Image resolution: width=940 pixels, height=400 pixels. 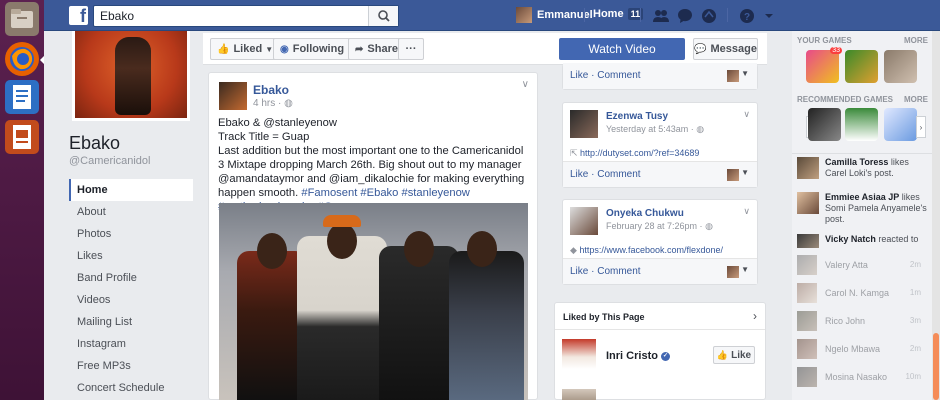 What do you see at coordinates (659, 226) in the screenshot?
I see `post-timestamp: February 28 at 7:26pm · ◍` at bounding box center [659, 226].